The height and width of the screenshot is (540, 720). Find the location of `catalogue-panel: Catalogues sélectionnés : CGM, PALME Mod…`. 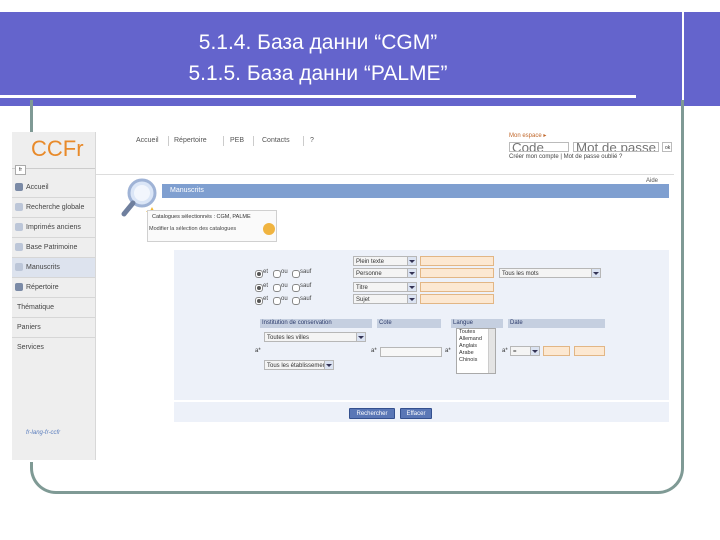

catalogue-panel: Catalogues sélectionnés : CGM, PALME Mod… is located at coordinates (212, 226).